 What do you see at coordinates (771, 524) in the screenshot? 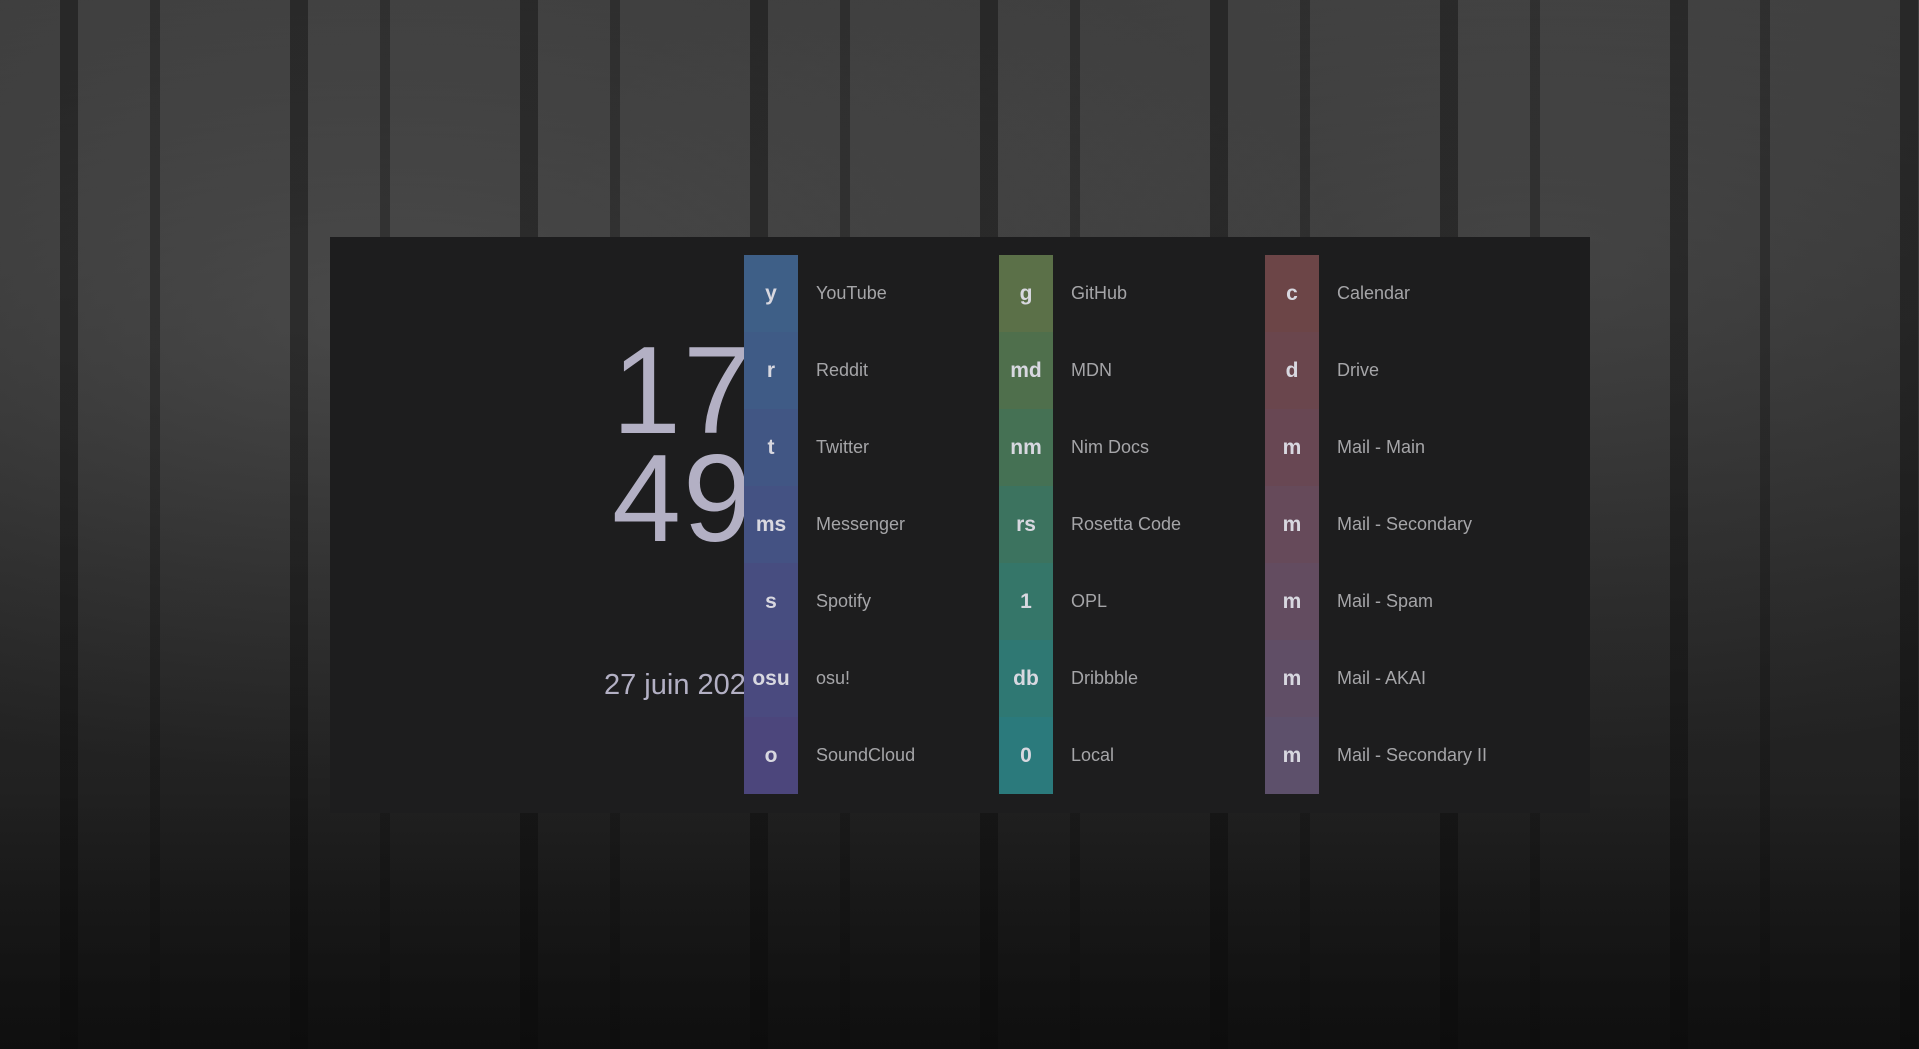
I see `link-shortcut-key: ms` at bounding box center [771, 524].